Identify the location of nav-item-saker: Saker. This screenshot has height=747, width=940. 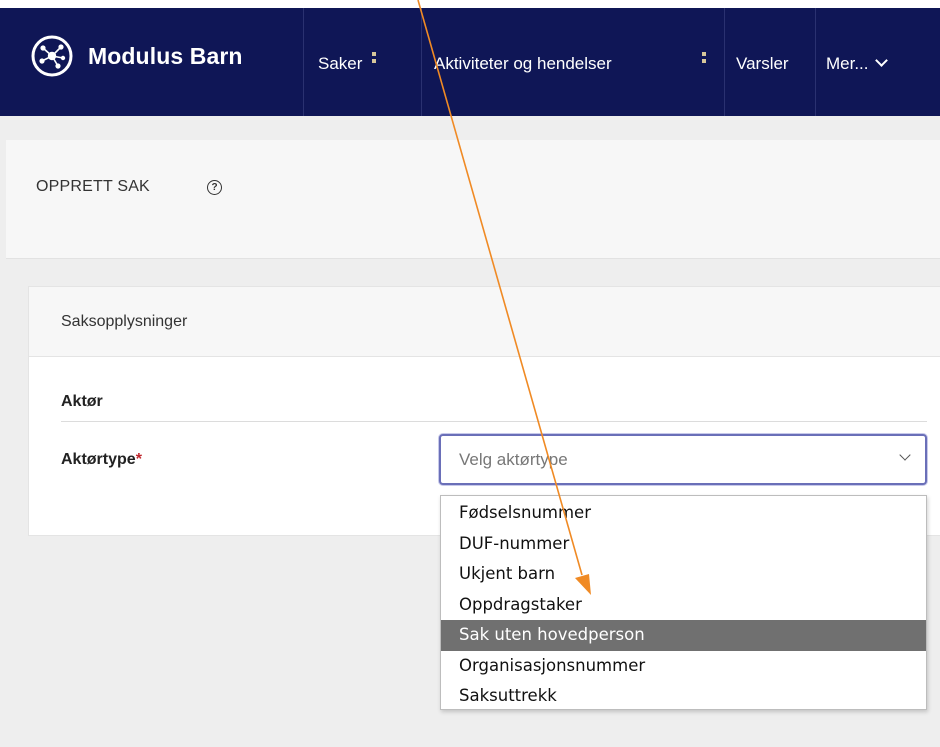
(340, 64).